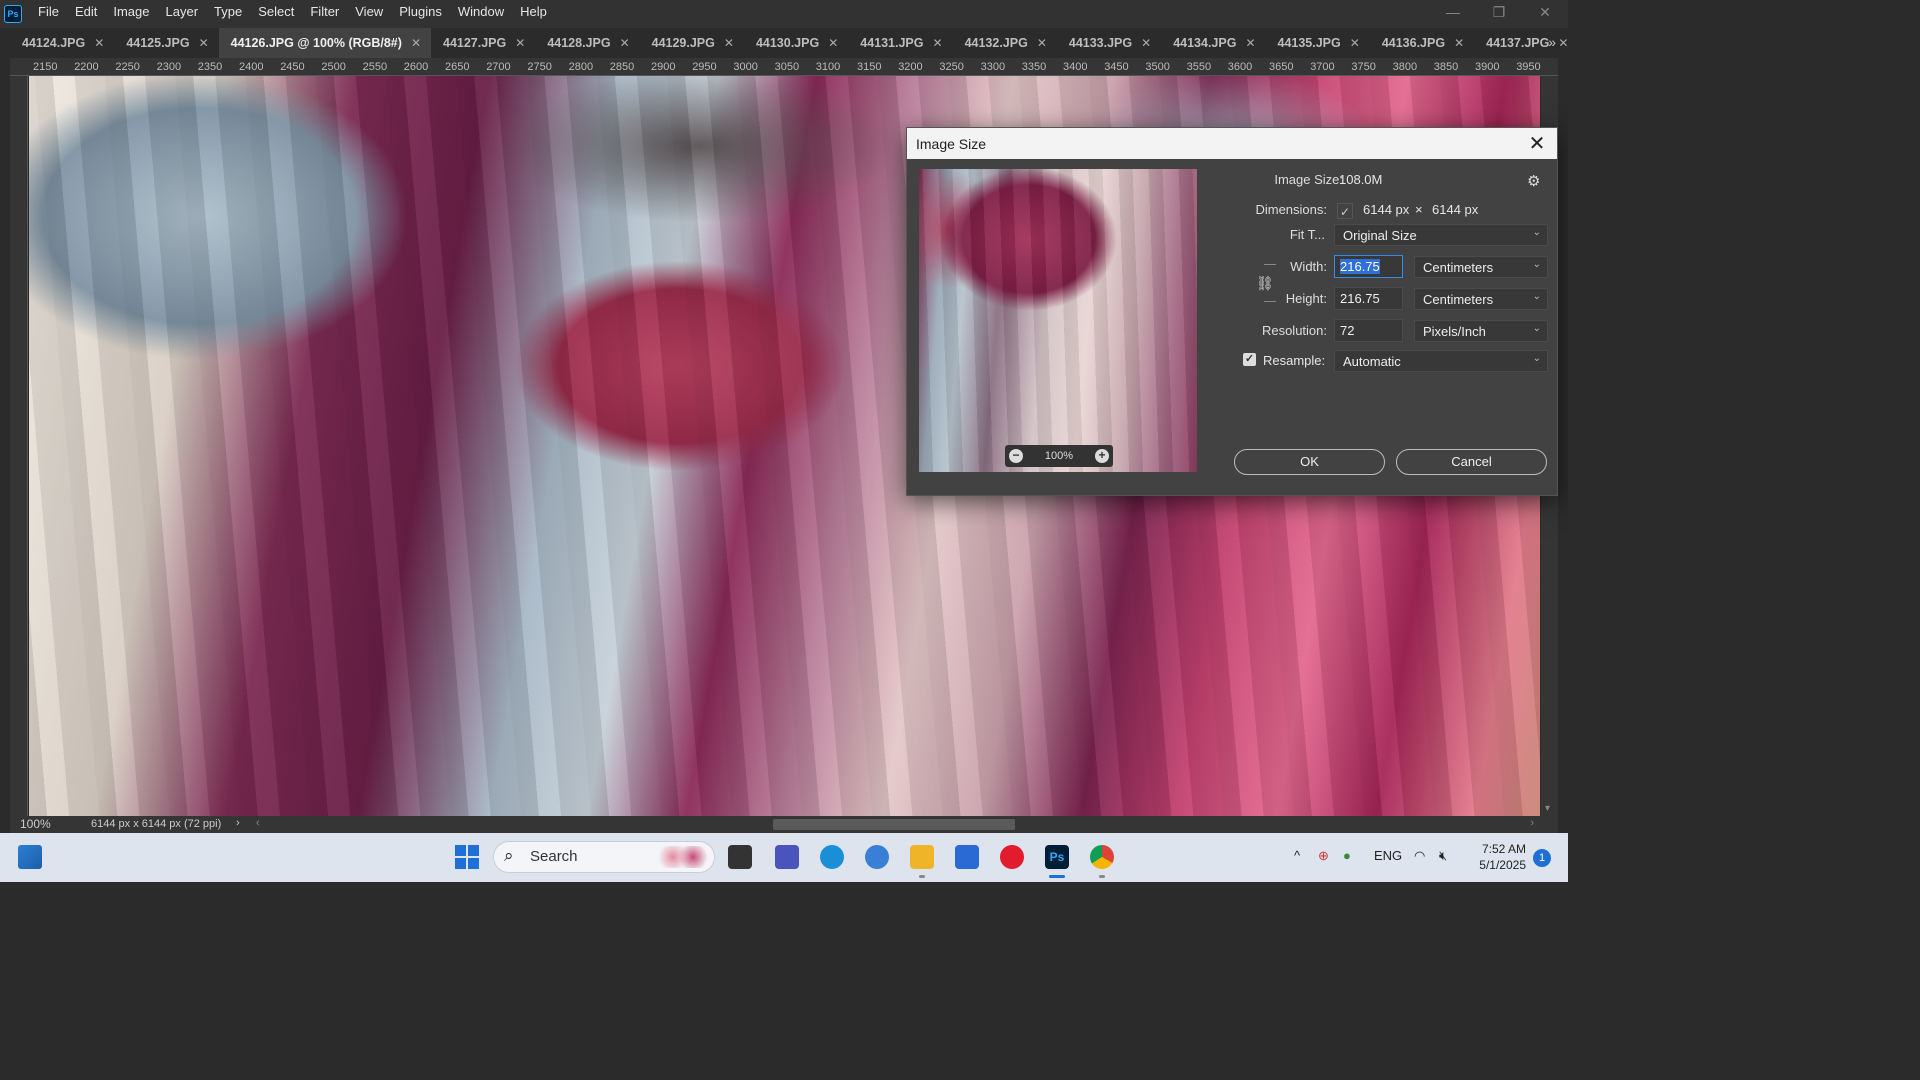  Describe the element at coordinates (19, 446) in the screenshot. I see `vertical-ruler` at that location.